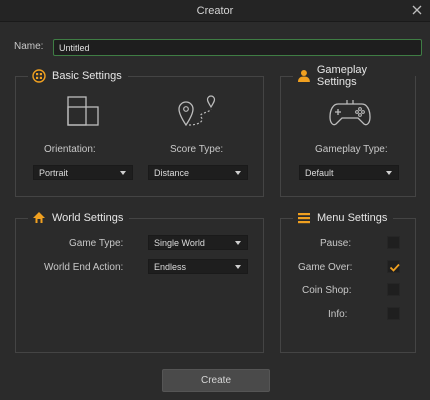  What do you see at coordinates (198, 266) in the screenshot?
I see `world-end-action-select: Endless` at bounding box center [198, 266].